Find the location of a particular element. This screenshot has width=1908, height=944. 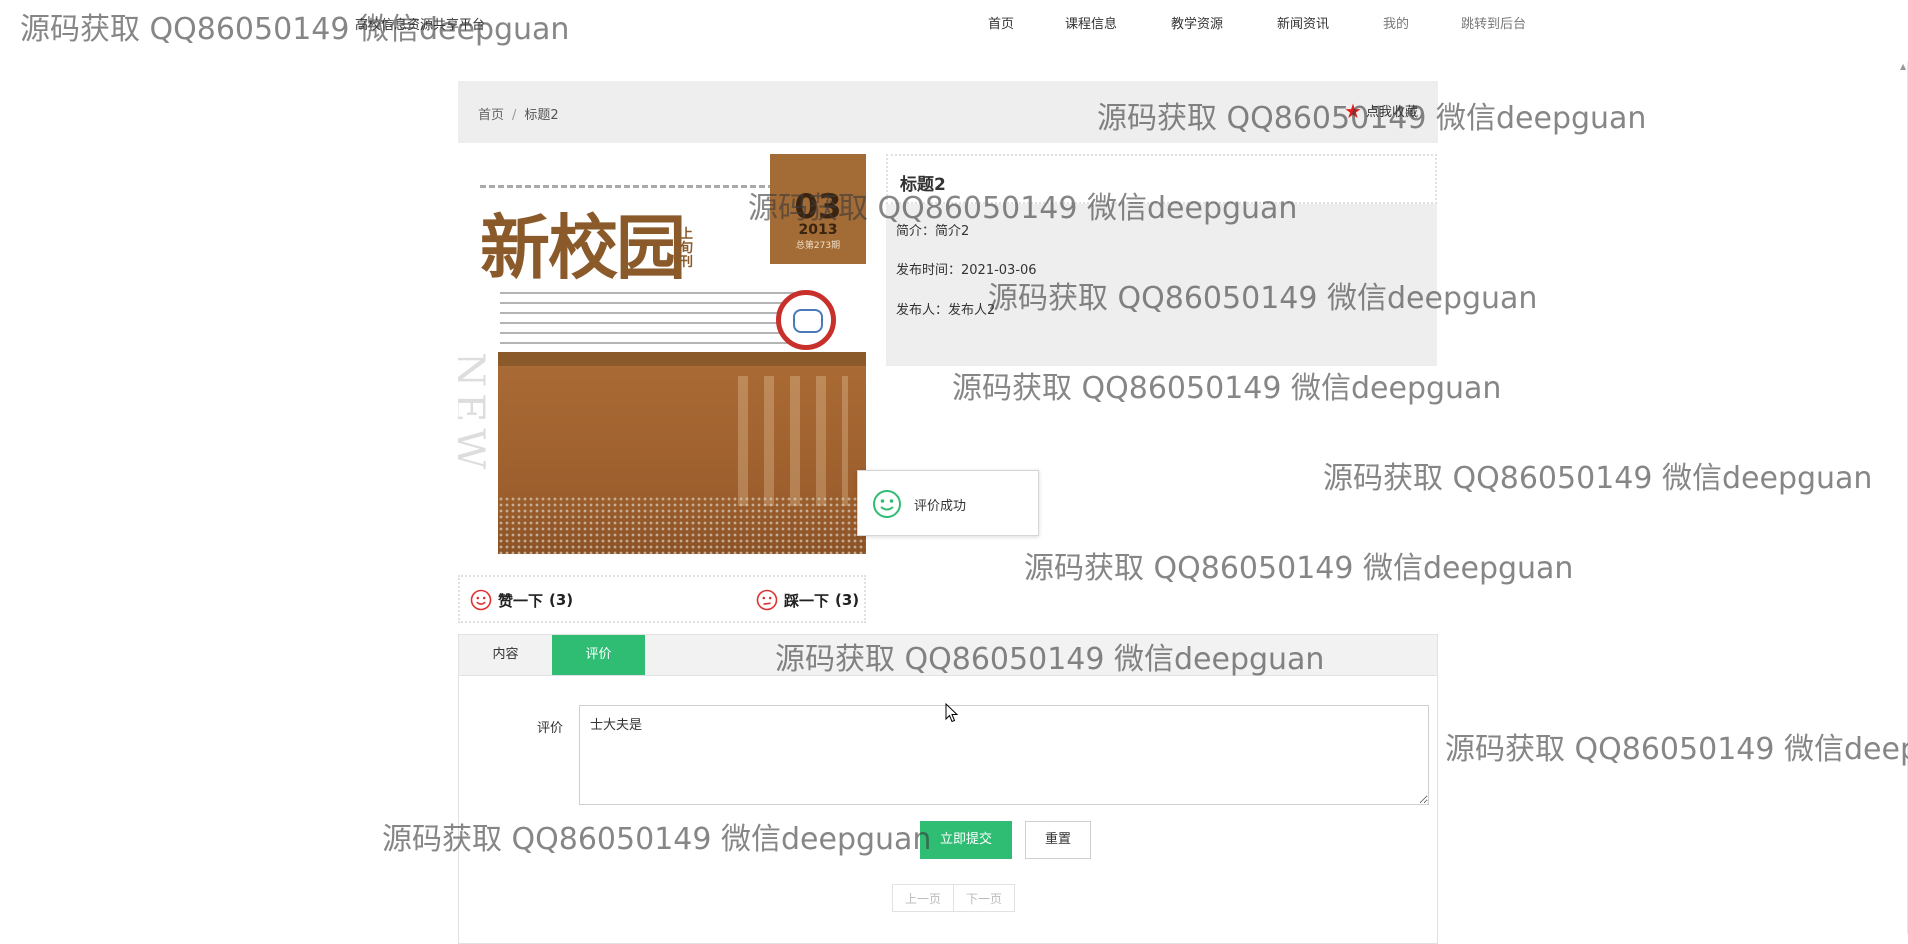

cover-side-text: NEW CAM is located at coordinates (475, 414).